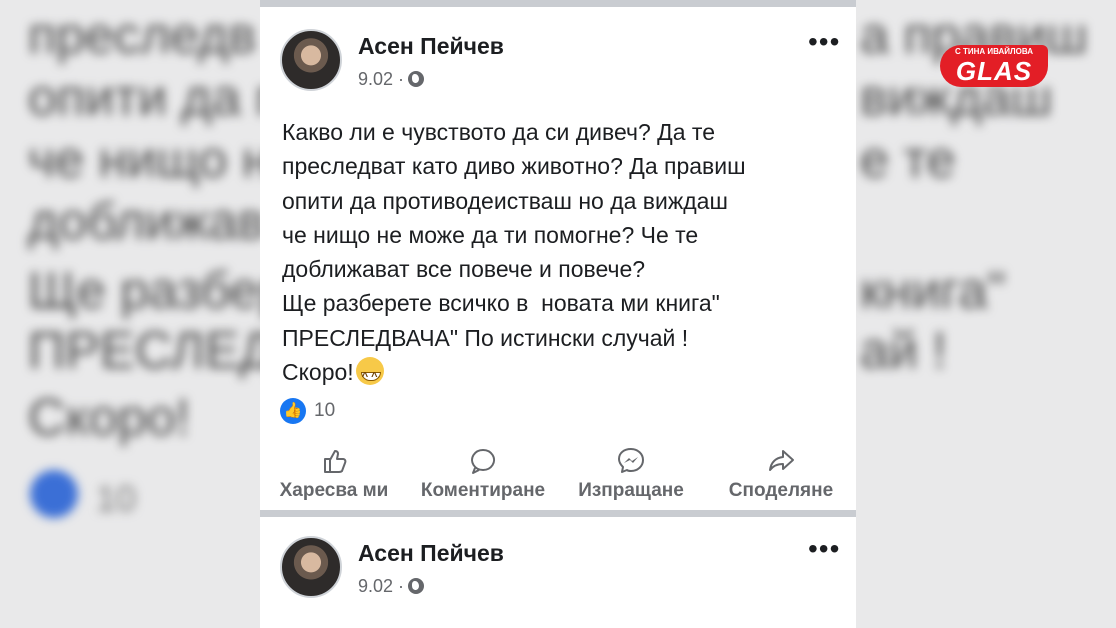 The width and height of the screenshot is (1116, 628). What do you see at coordinates (933, 291) in the screenshot?
I see `bg-text-line: книга"` at bounding box center [933, 291].